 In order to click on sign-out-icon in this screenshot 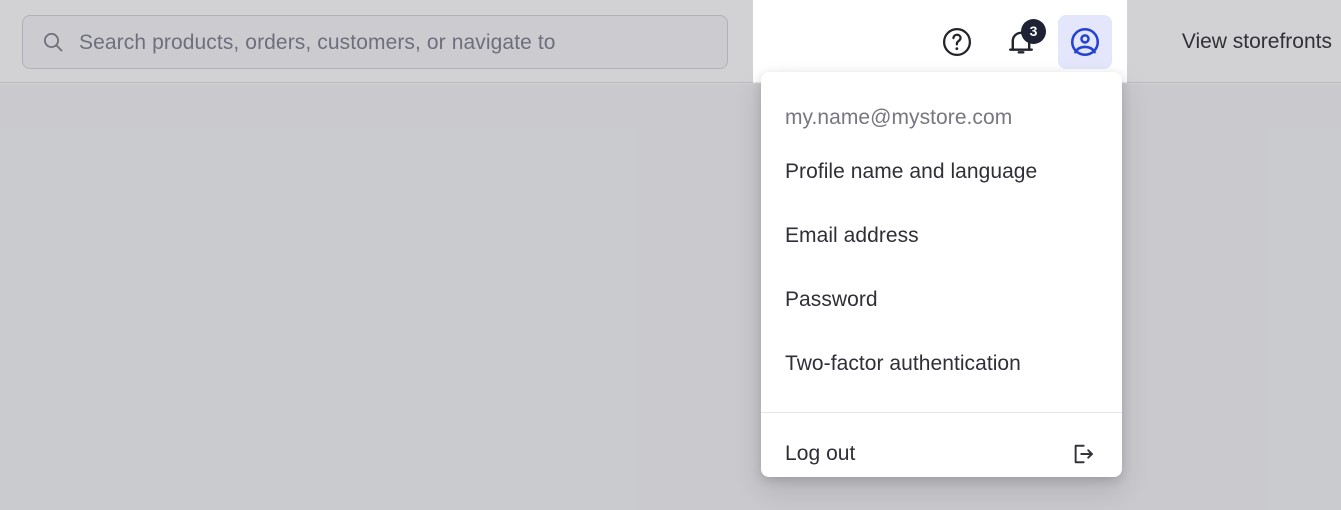, I will do `click(1083, 454)`.